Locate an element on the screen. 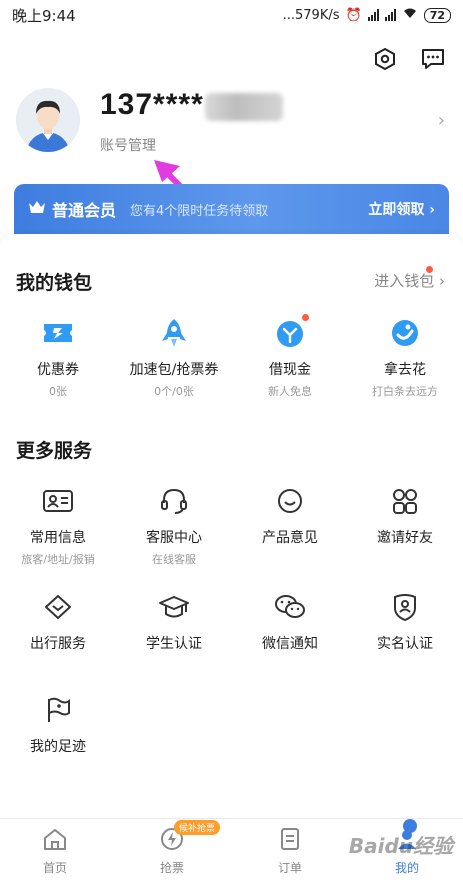  service-item-student: 学生认证 is located at coordinates (174, 621).